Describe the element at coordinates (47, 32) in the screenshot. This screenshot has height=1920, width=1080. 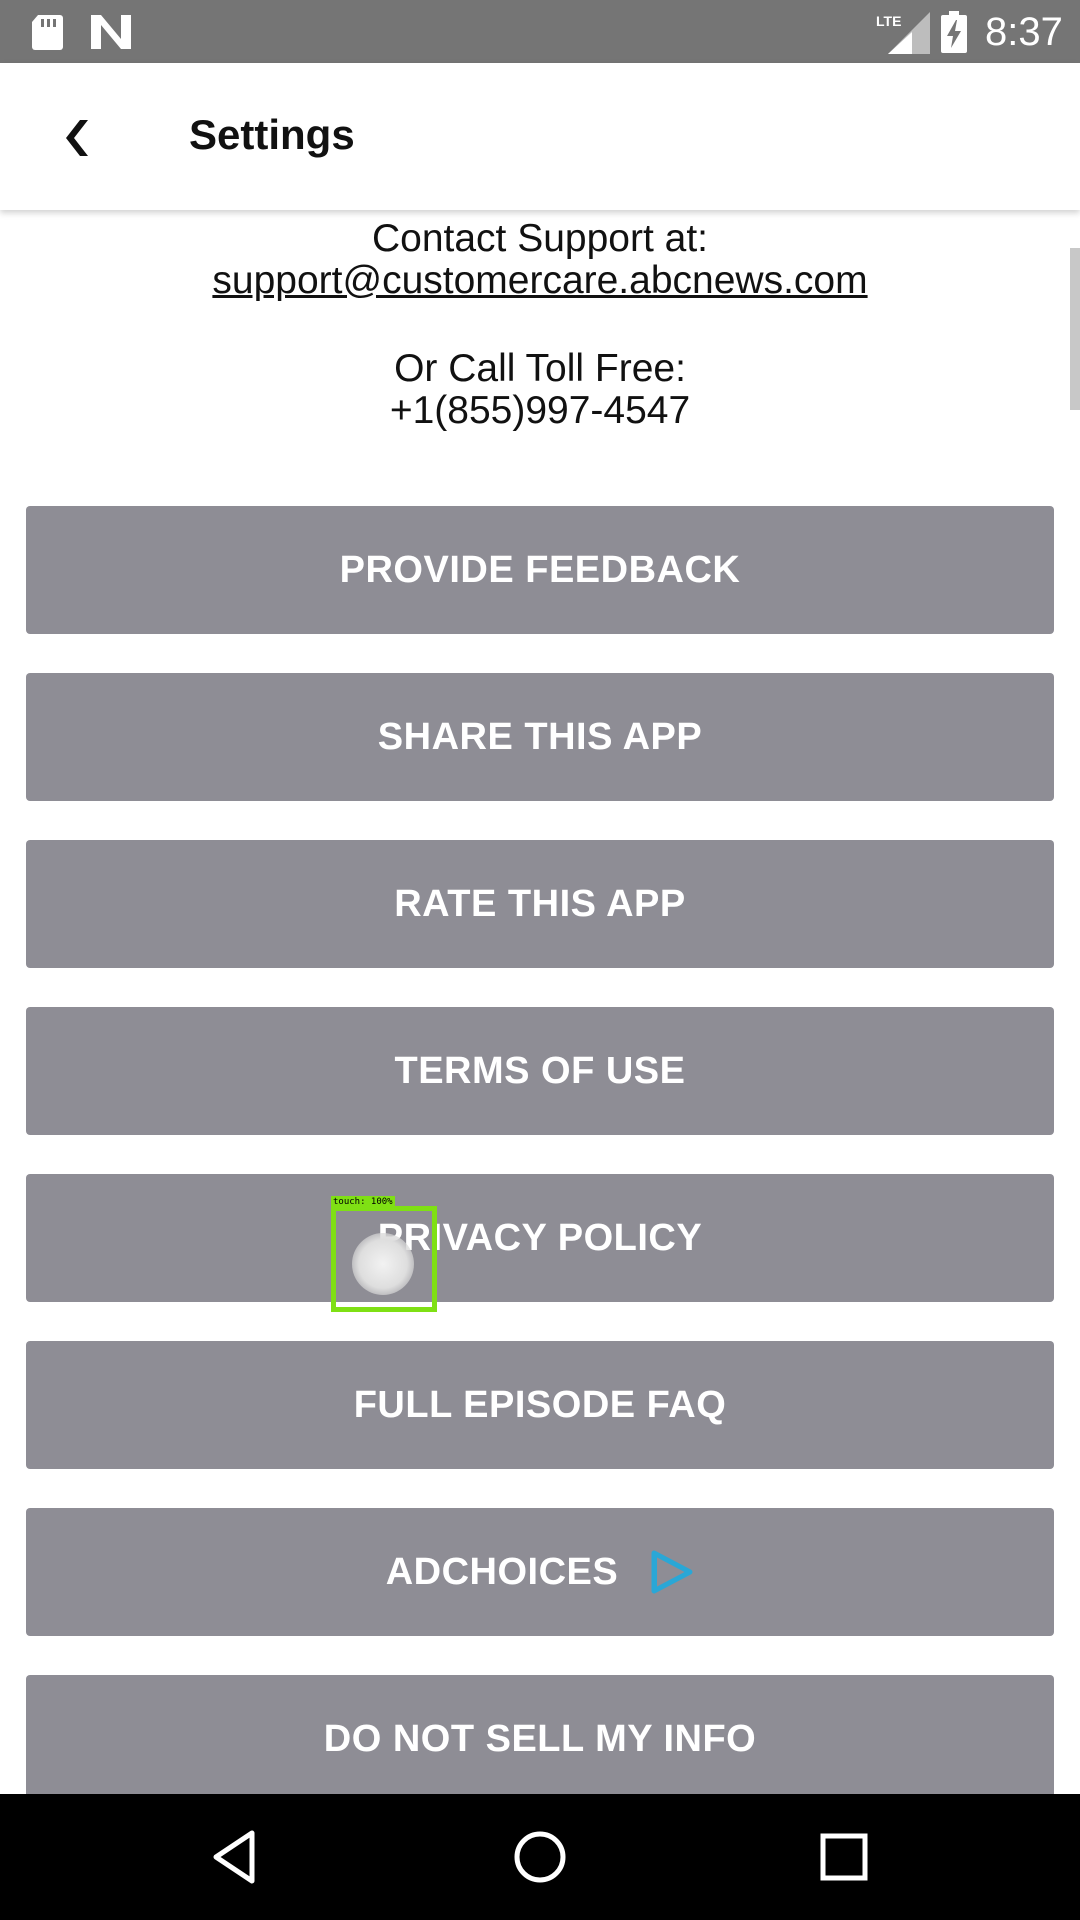
I see `sd-card-icon` at that location.